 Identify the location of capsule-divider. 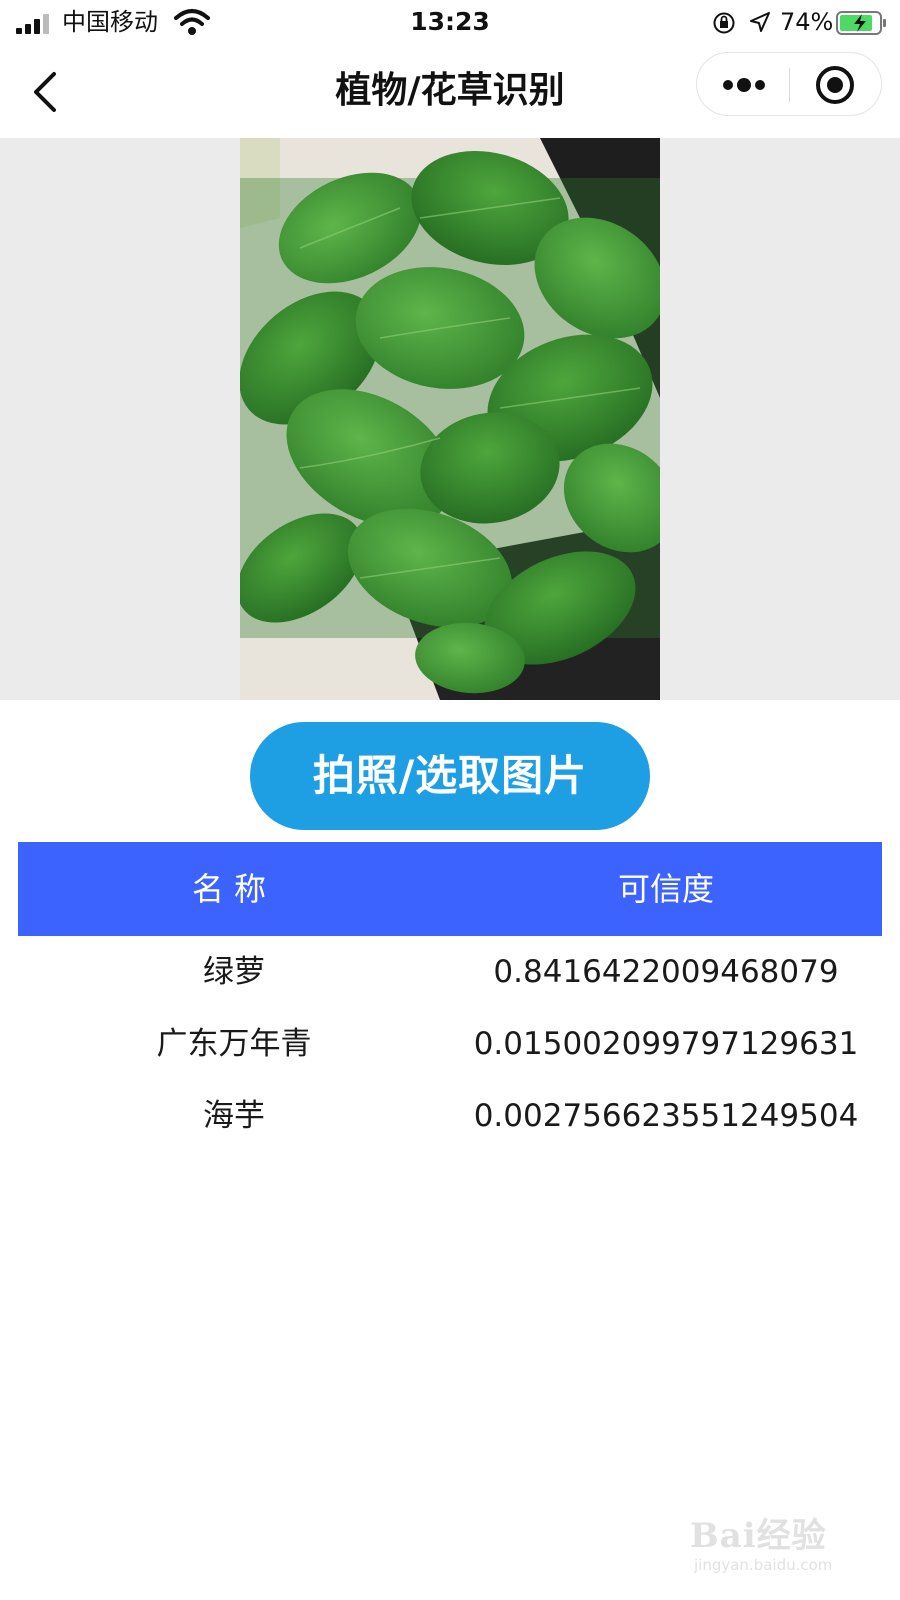
(789, 85).